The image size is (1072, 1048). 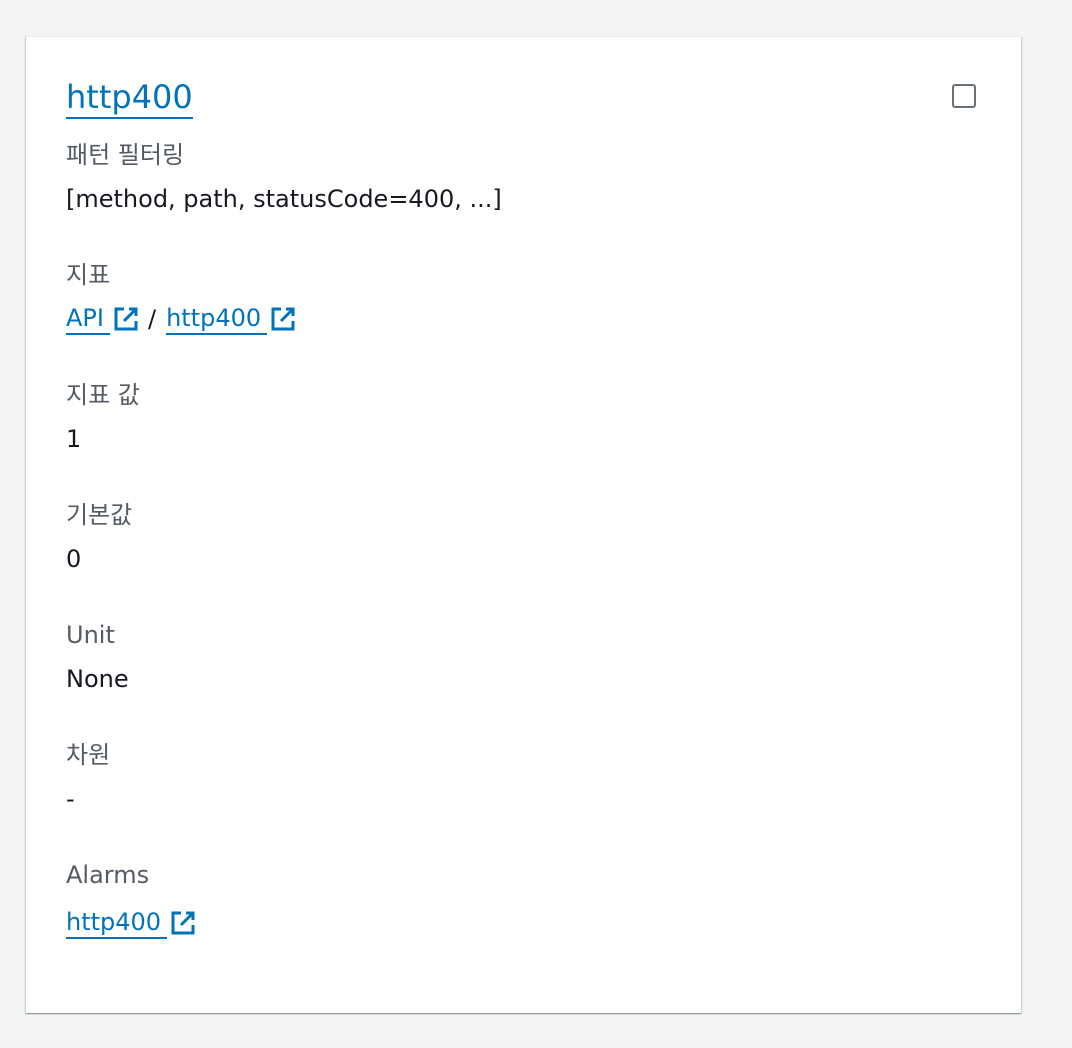 What do you see at coordinates (88, 755) in the screenshot?
I see `dimensions-label: 차원` at bounding box center [88, 755].